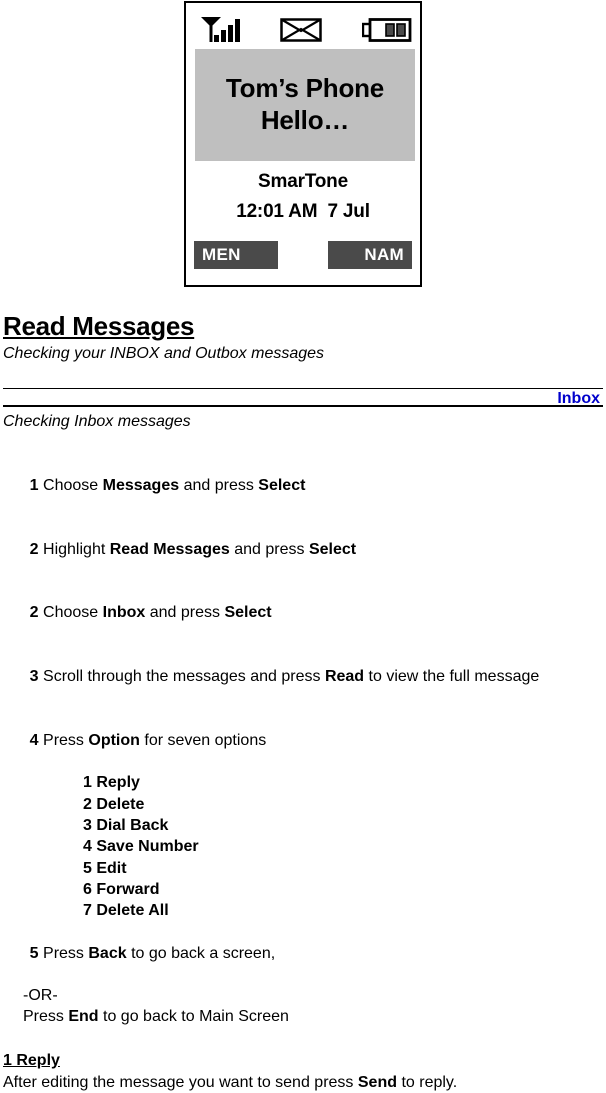 The width and height of the screenshot is (606, 1093). Describe the element at coordinates (114, 740) in the screenshot. I see `step-keyword: Option` at that location.